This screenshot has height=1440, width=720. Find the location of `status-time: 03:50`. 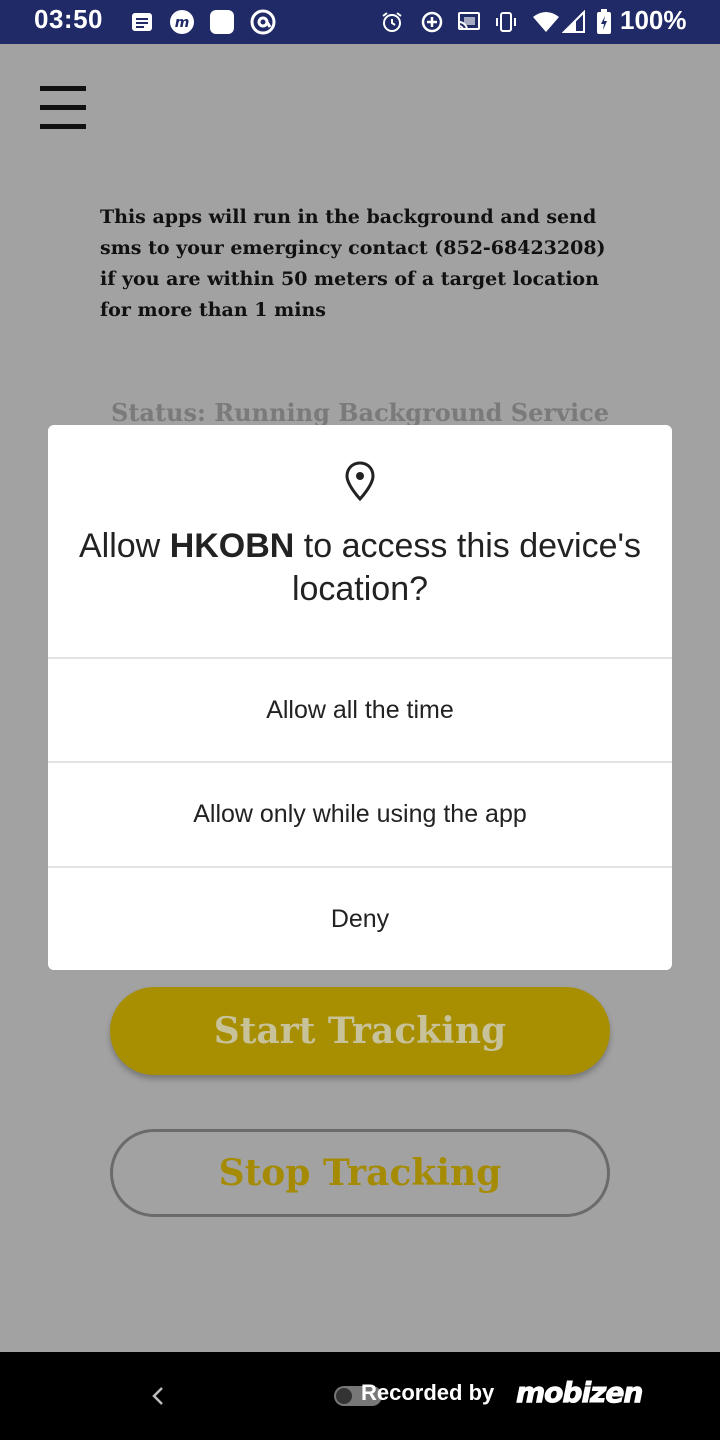

status-time: 03:50 is located at coordinates (68, 19).